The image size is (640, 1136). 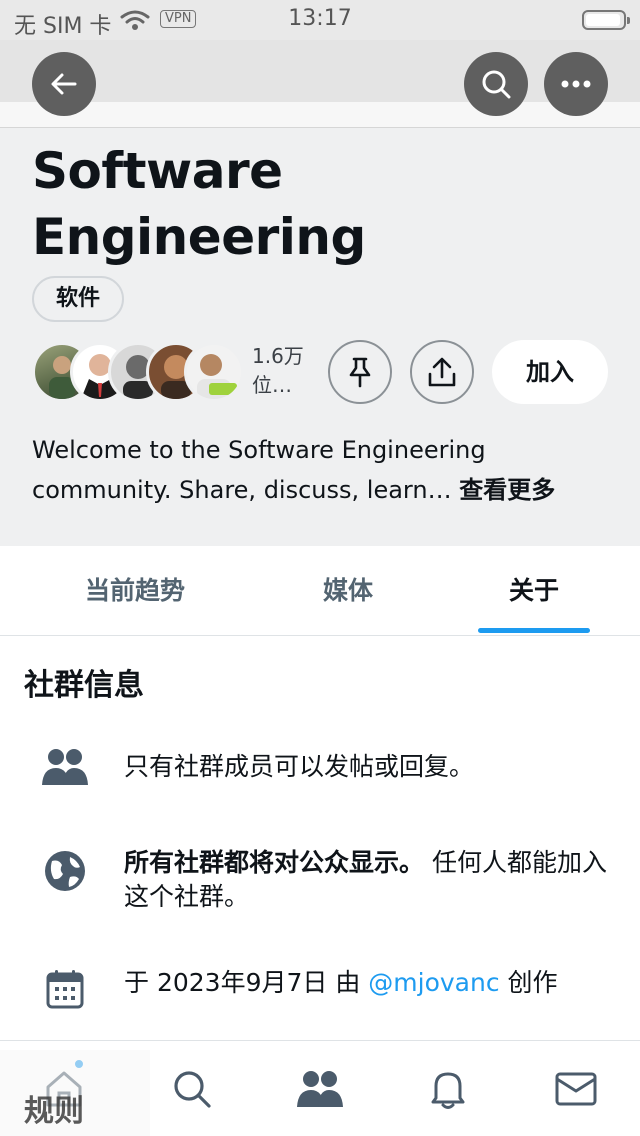 I want to click on community-banner, so click(x=320, y=71).